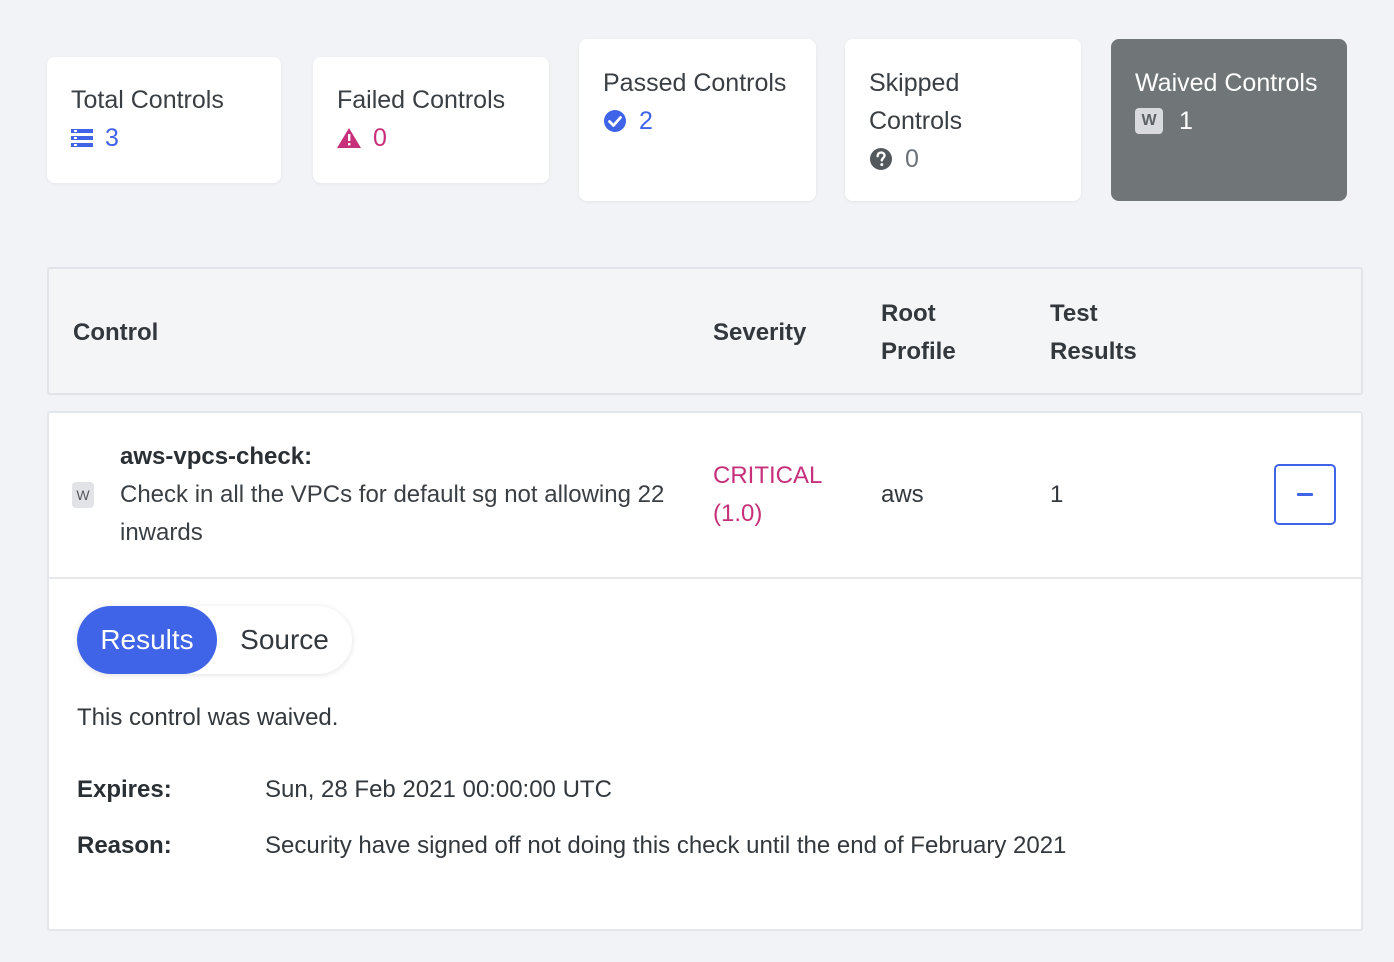 This screenshot has width=1394, height=962. I want to click on total-controls-card: Total Controls 3, so click(164, 120).